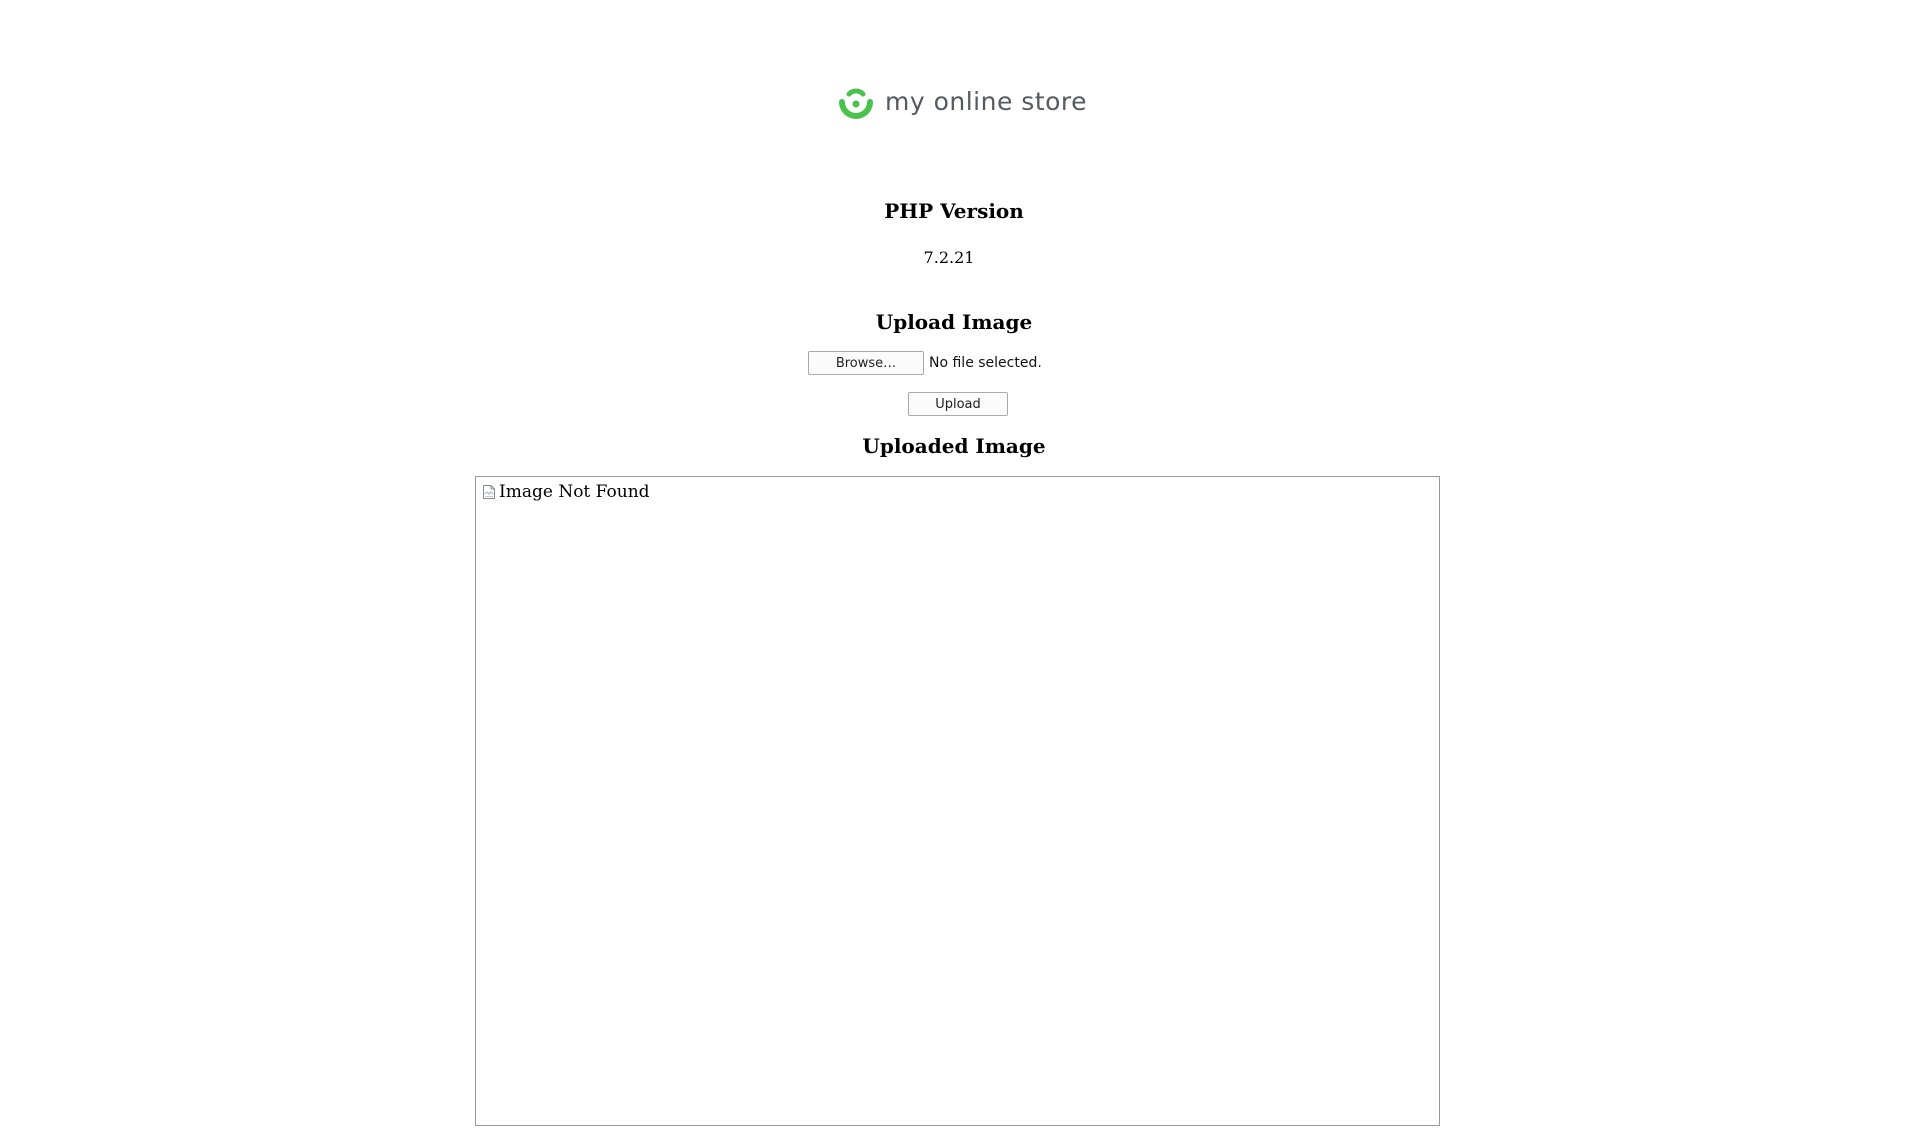 Image resolution: width=1908 pixels, height=1131 pixels. I want to click on upload-image-heading: Upload Image, so click(954, 322).